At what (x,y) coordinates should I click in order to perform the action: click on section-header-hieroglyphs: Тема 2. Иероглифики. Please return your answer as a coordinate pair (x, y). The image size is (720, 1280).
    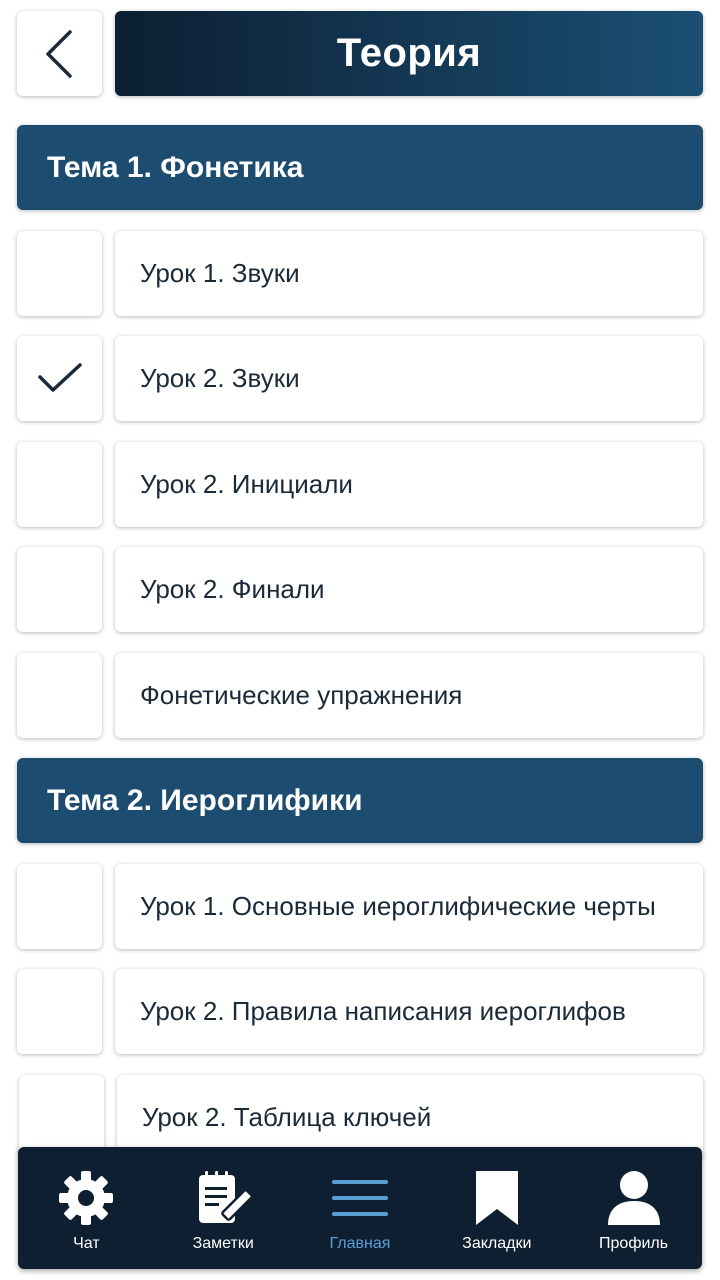
    Looking at the image, I should click on (360, 800).